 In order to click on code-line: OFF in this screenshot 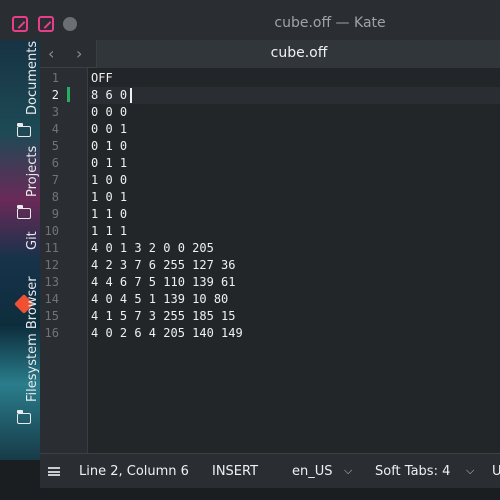, I will do `click(102, 78)`.